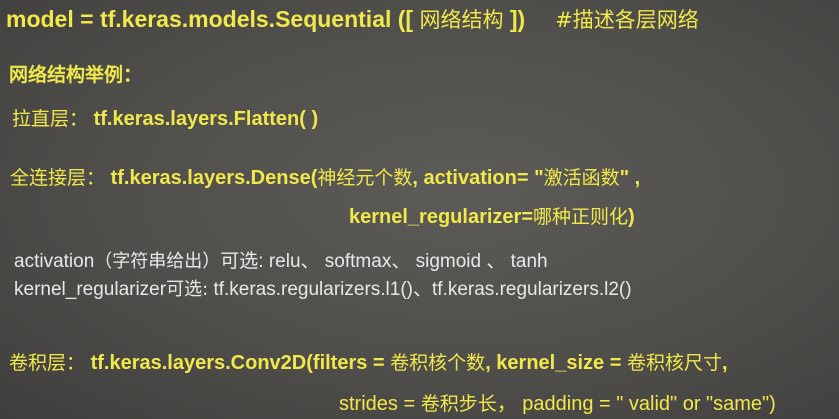  I want to click on conv-line2-arg: 卷积步长, so click(458, 404).